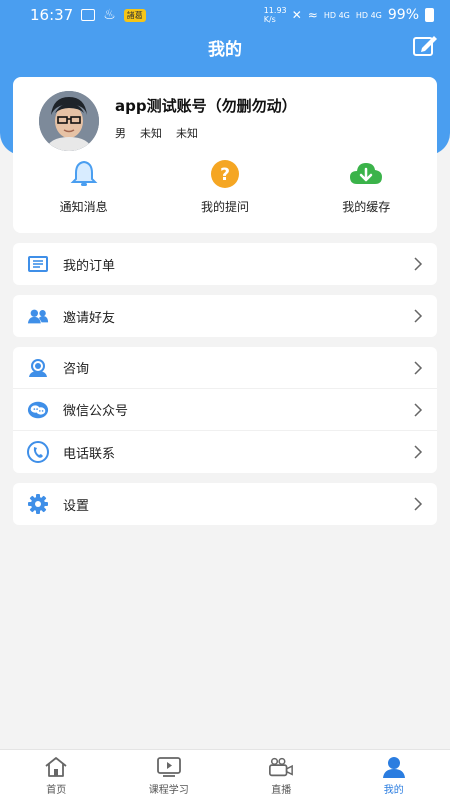 The height and width of the screenshot is (800, 450). Describe the element at coordinates (403, 15) in the screenshot. I see `battery-level: 99%` at that location.